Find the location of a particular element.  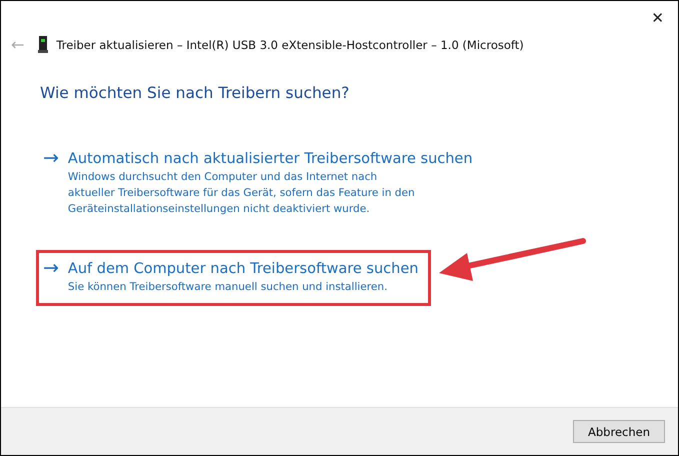

cancel-button: Abbrechen is located at coordinates (619, 431).